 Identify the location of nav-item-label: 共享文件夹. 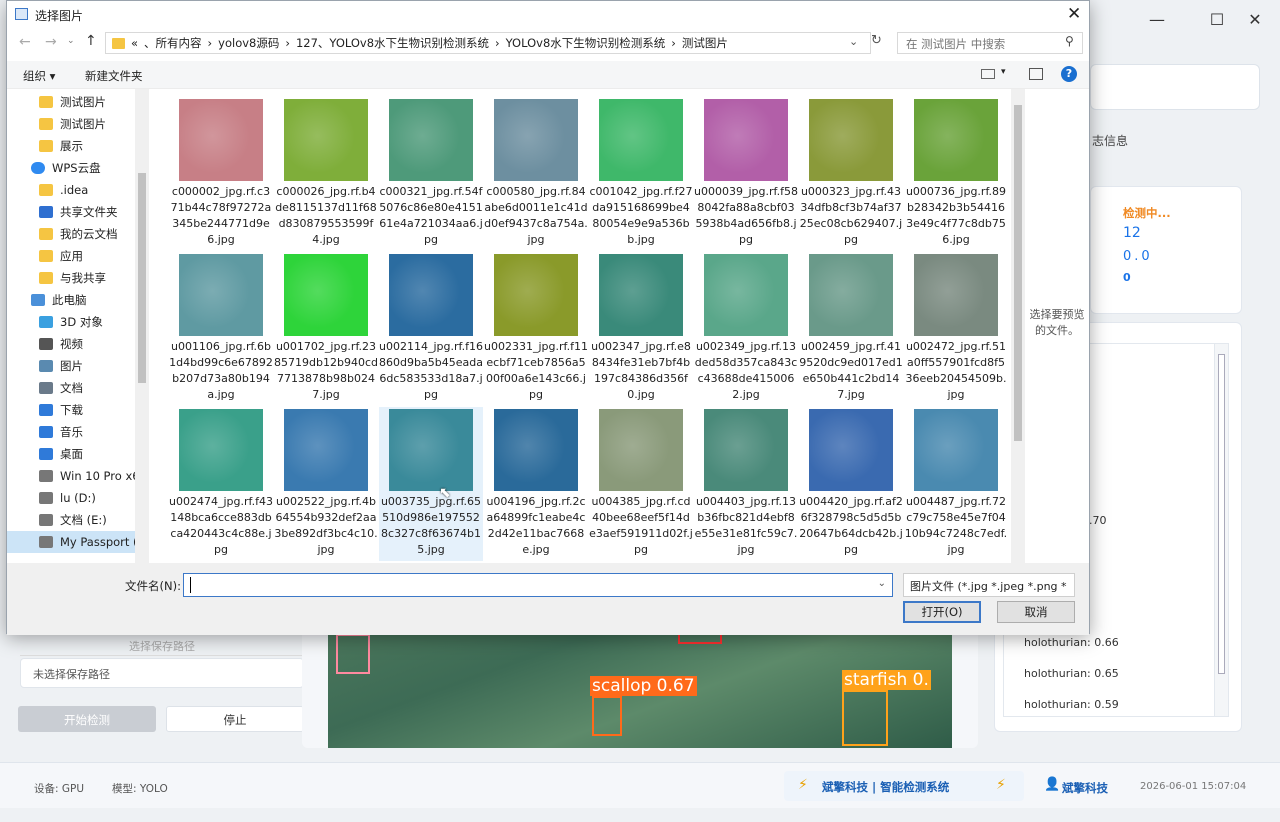
(89, 212).